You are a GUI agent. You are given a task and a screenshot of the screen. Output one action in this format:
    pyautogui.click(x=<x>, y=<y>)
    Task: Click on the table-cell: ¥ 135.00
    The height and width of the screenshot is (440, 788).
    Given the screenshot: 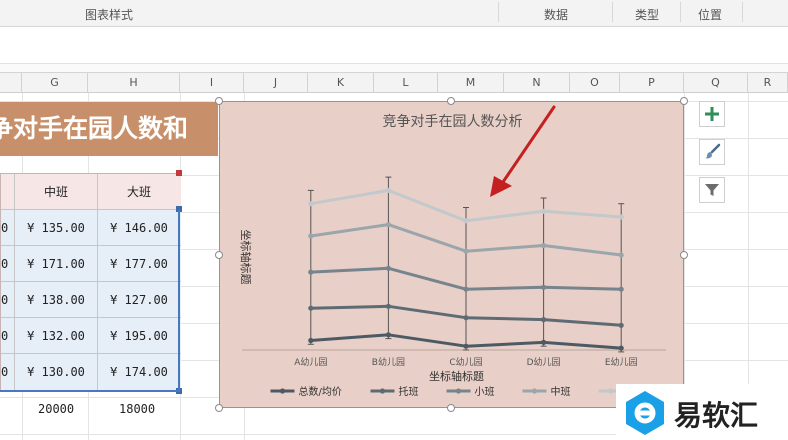 What is the action you would take?
    pyautogui.click(x=56, y=228)
    